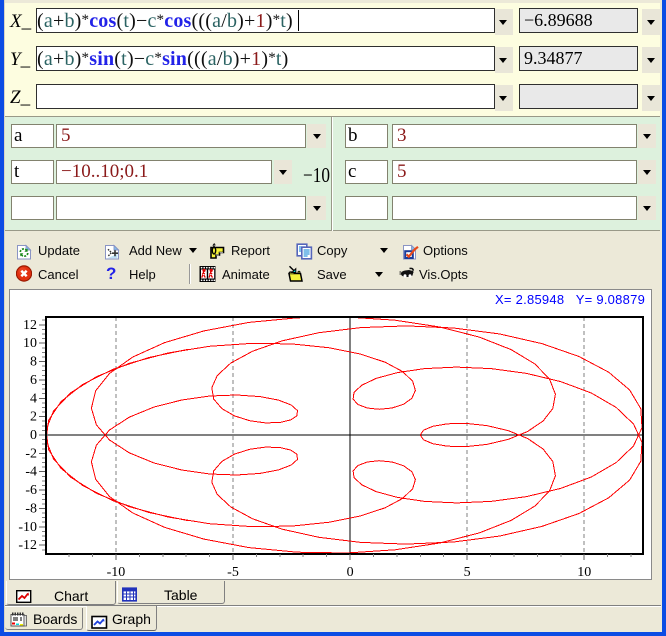 The image size is (666, 636). What do you see at coordinates (27, 545) in the screenshot?
I see `svg-text: -12` at bounding box center [27, 545].